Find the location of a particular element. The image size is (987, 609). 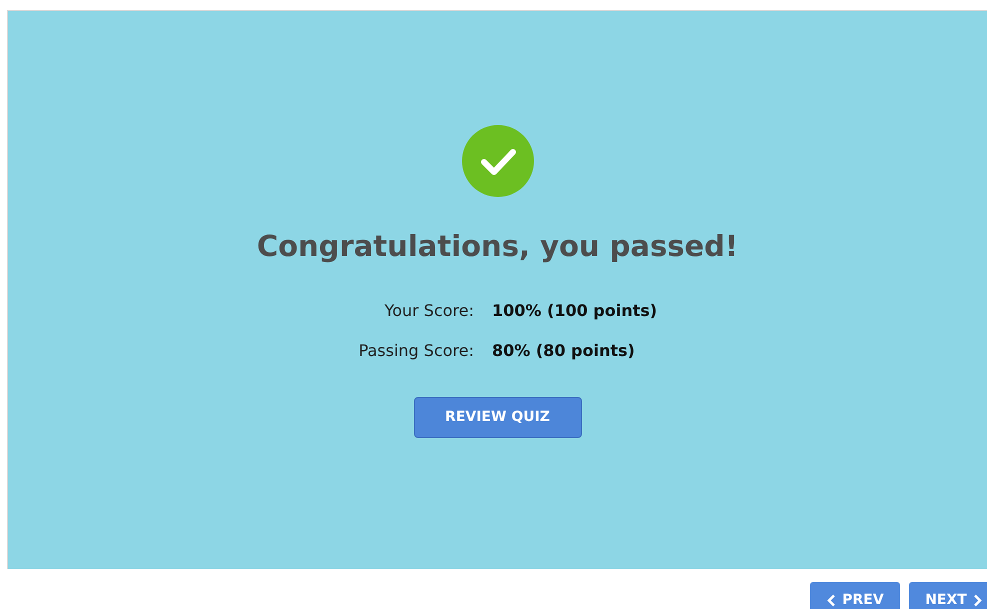

score-label: Passing Score: is located at coordinates (416, 351).